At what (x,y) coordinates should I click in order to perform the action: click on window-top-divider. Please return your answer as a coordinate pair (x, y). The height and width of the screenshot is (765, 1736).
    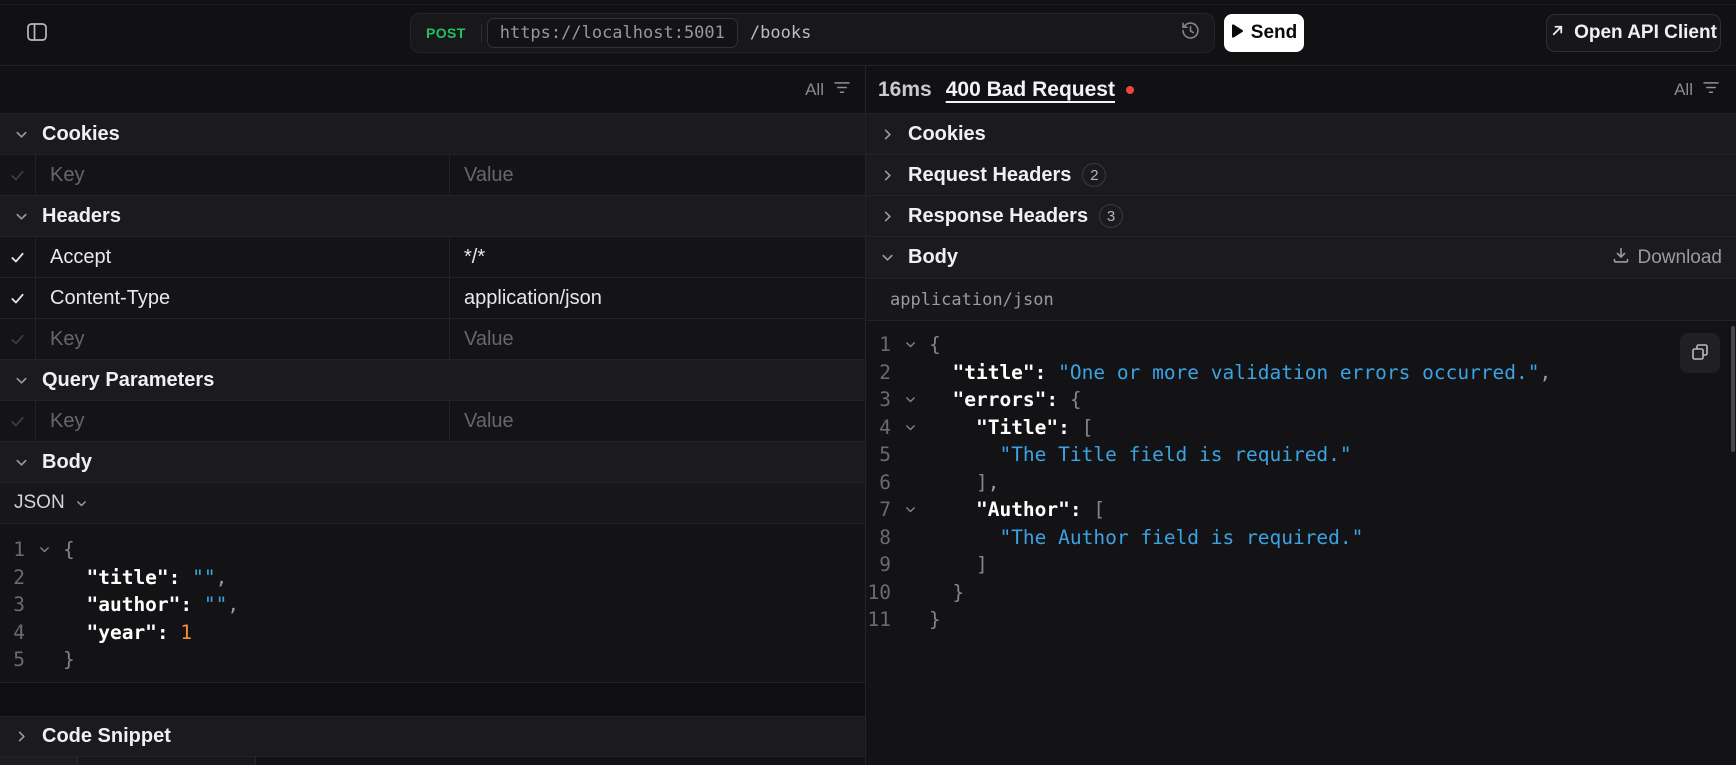
    Looking at the image, I should click on (868, 4).